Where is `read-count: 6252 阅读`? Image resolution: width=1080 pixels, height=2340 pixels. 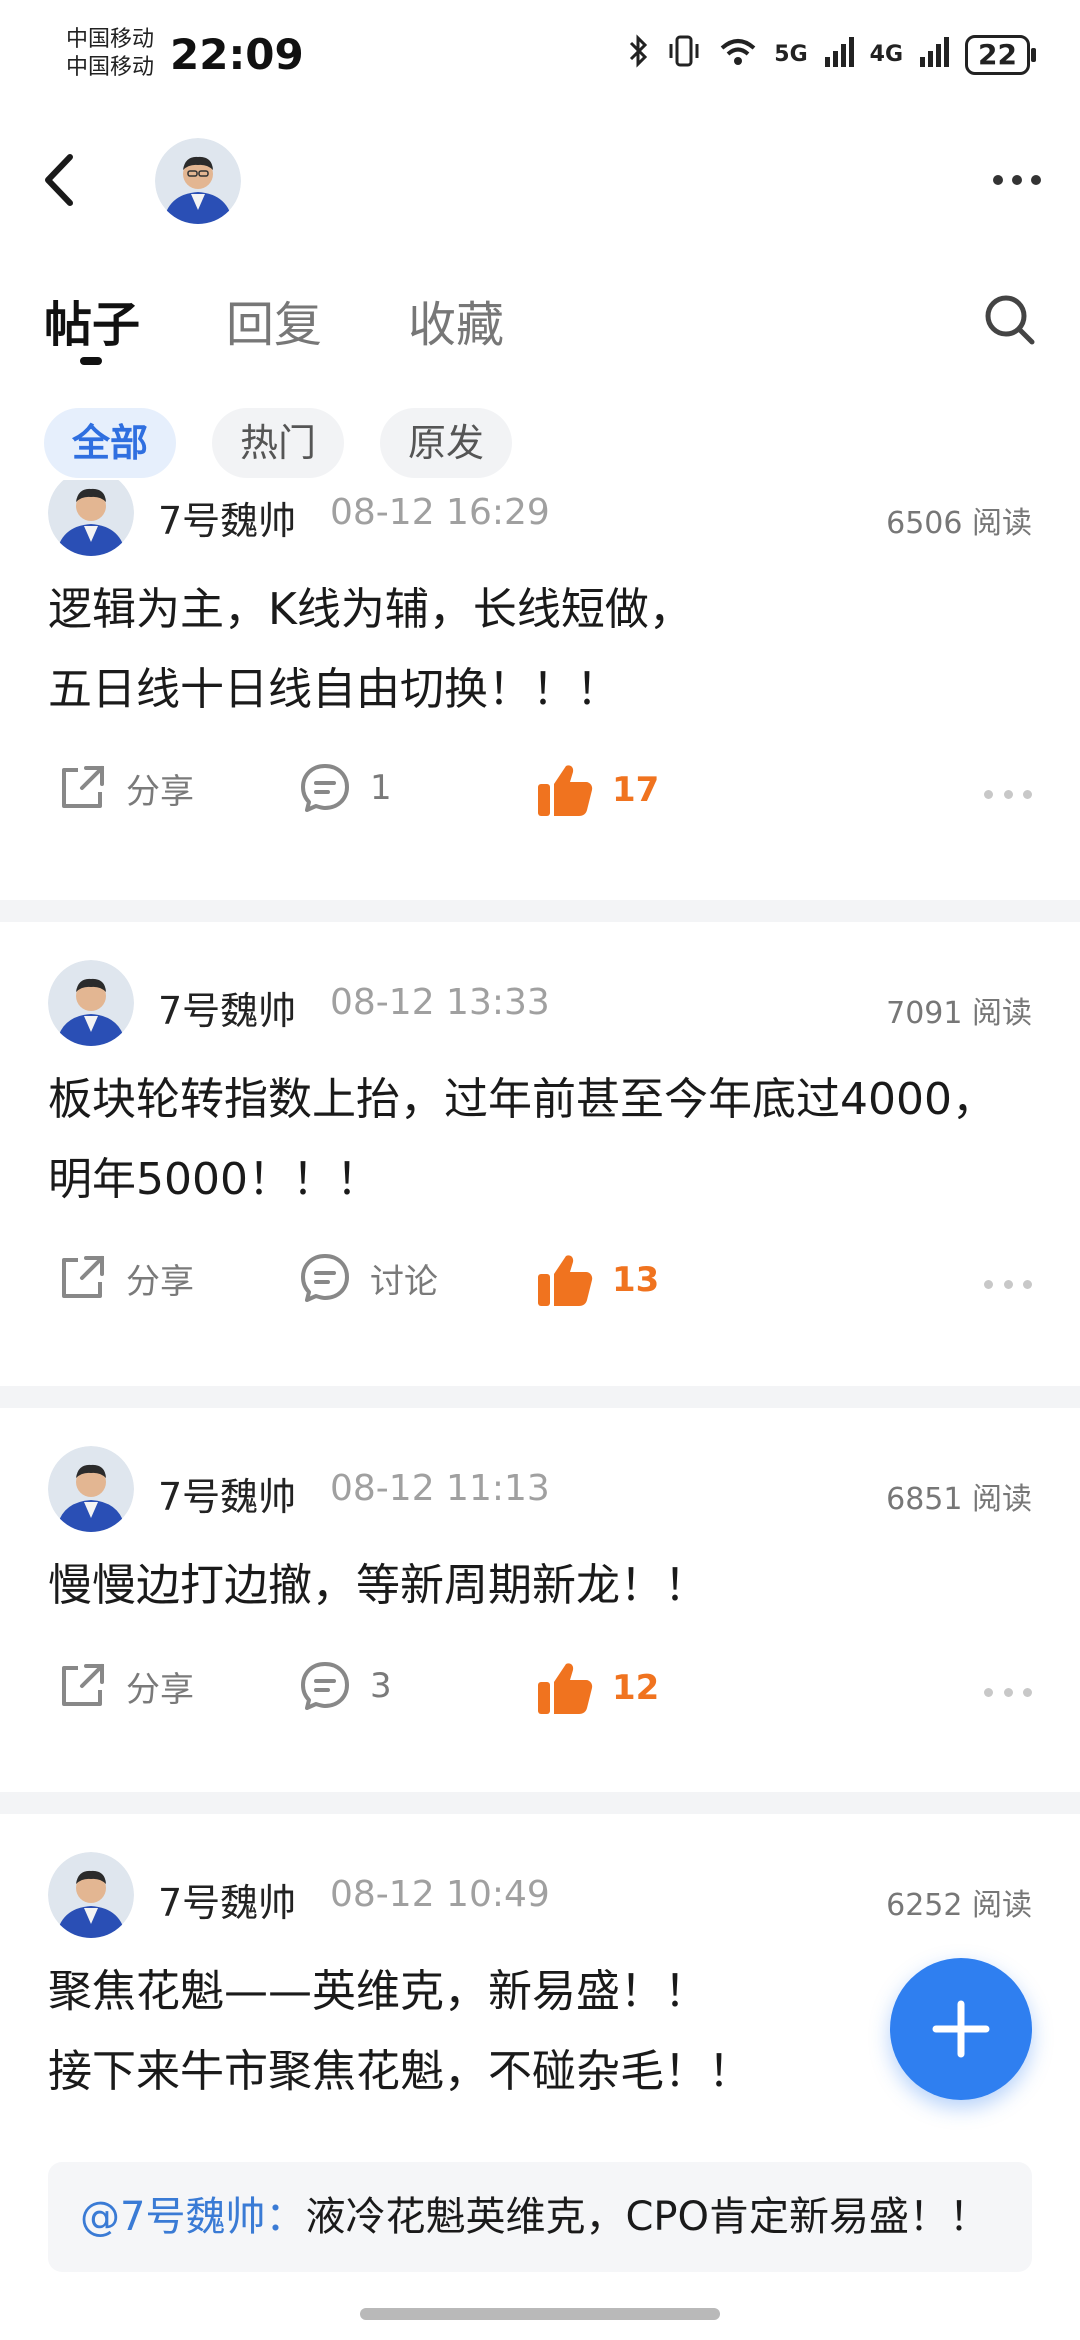
read-count: 6252 阅读 is located at coordinates (959, 1905).